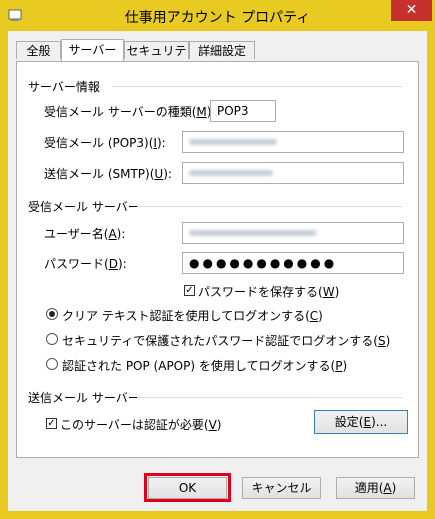 This screenshot has width=435, height=519. I want to click on group-label-outgoing-server: 送信メール サーバー, so click(84, 398).